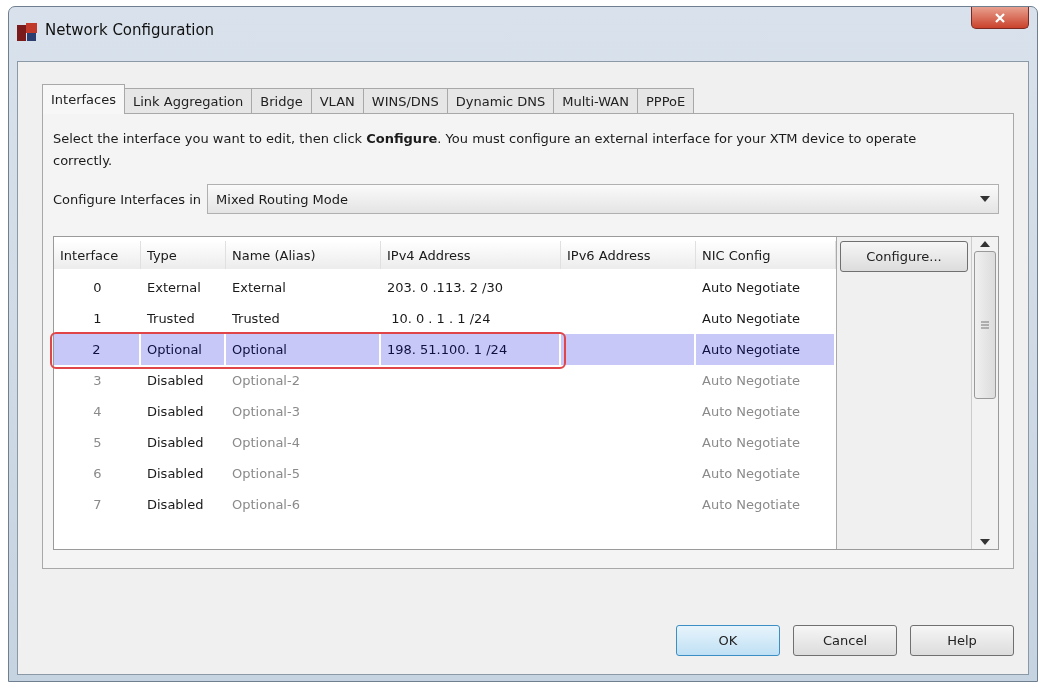  What do you see at coordinates (603, 199) in the screenshot?
I see `mode-dropdown: Mixed Routing Mode` at bounding box center [603, 199].